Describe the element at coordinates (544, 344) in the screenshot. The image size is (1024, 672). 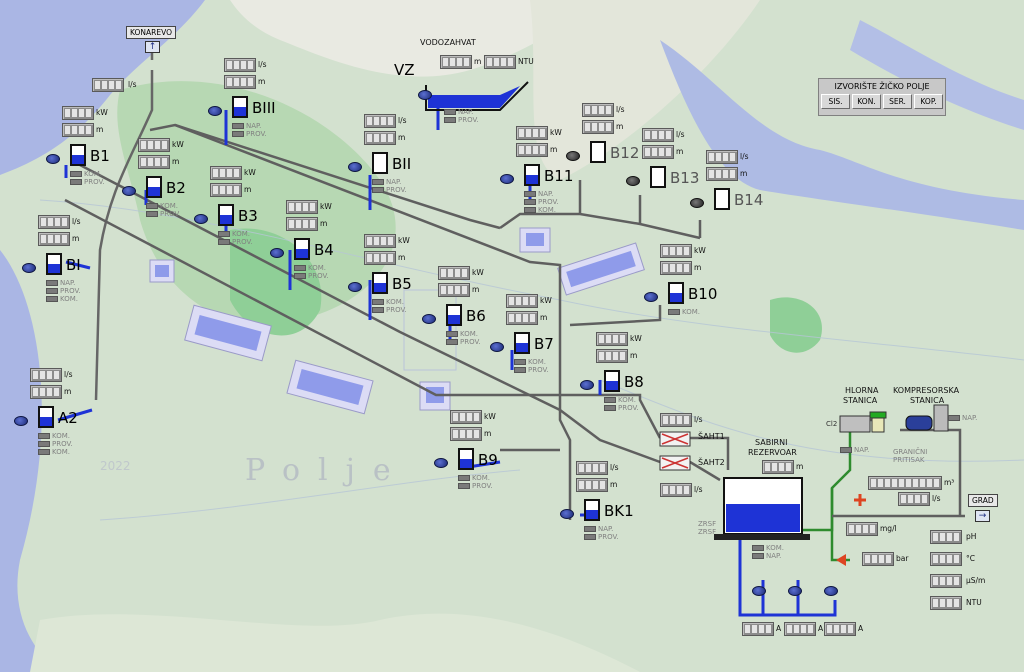
I see `b7-name-label: B7` at that location.